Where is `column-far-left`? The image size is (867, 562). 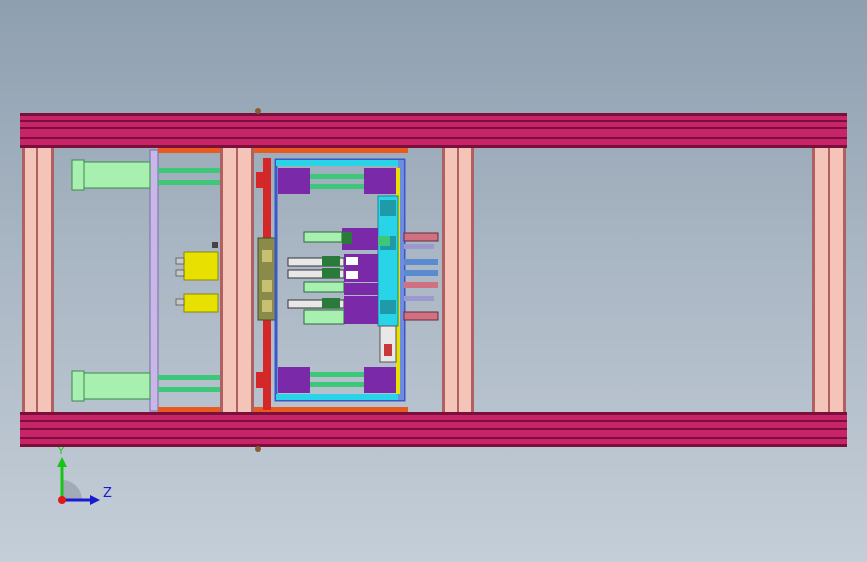 column-far-left is located at coordinates (38, 280).